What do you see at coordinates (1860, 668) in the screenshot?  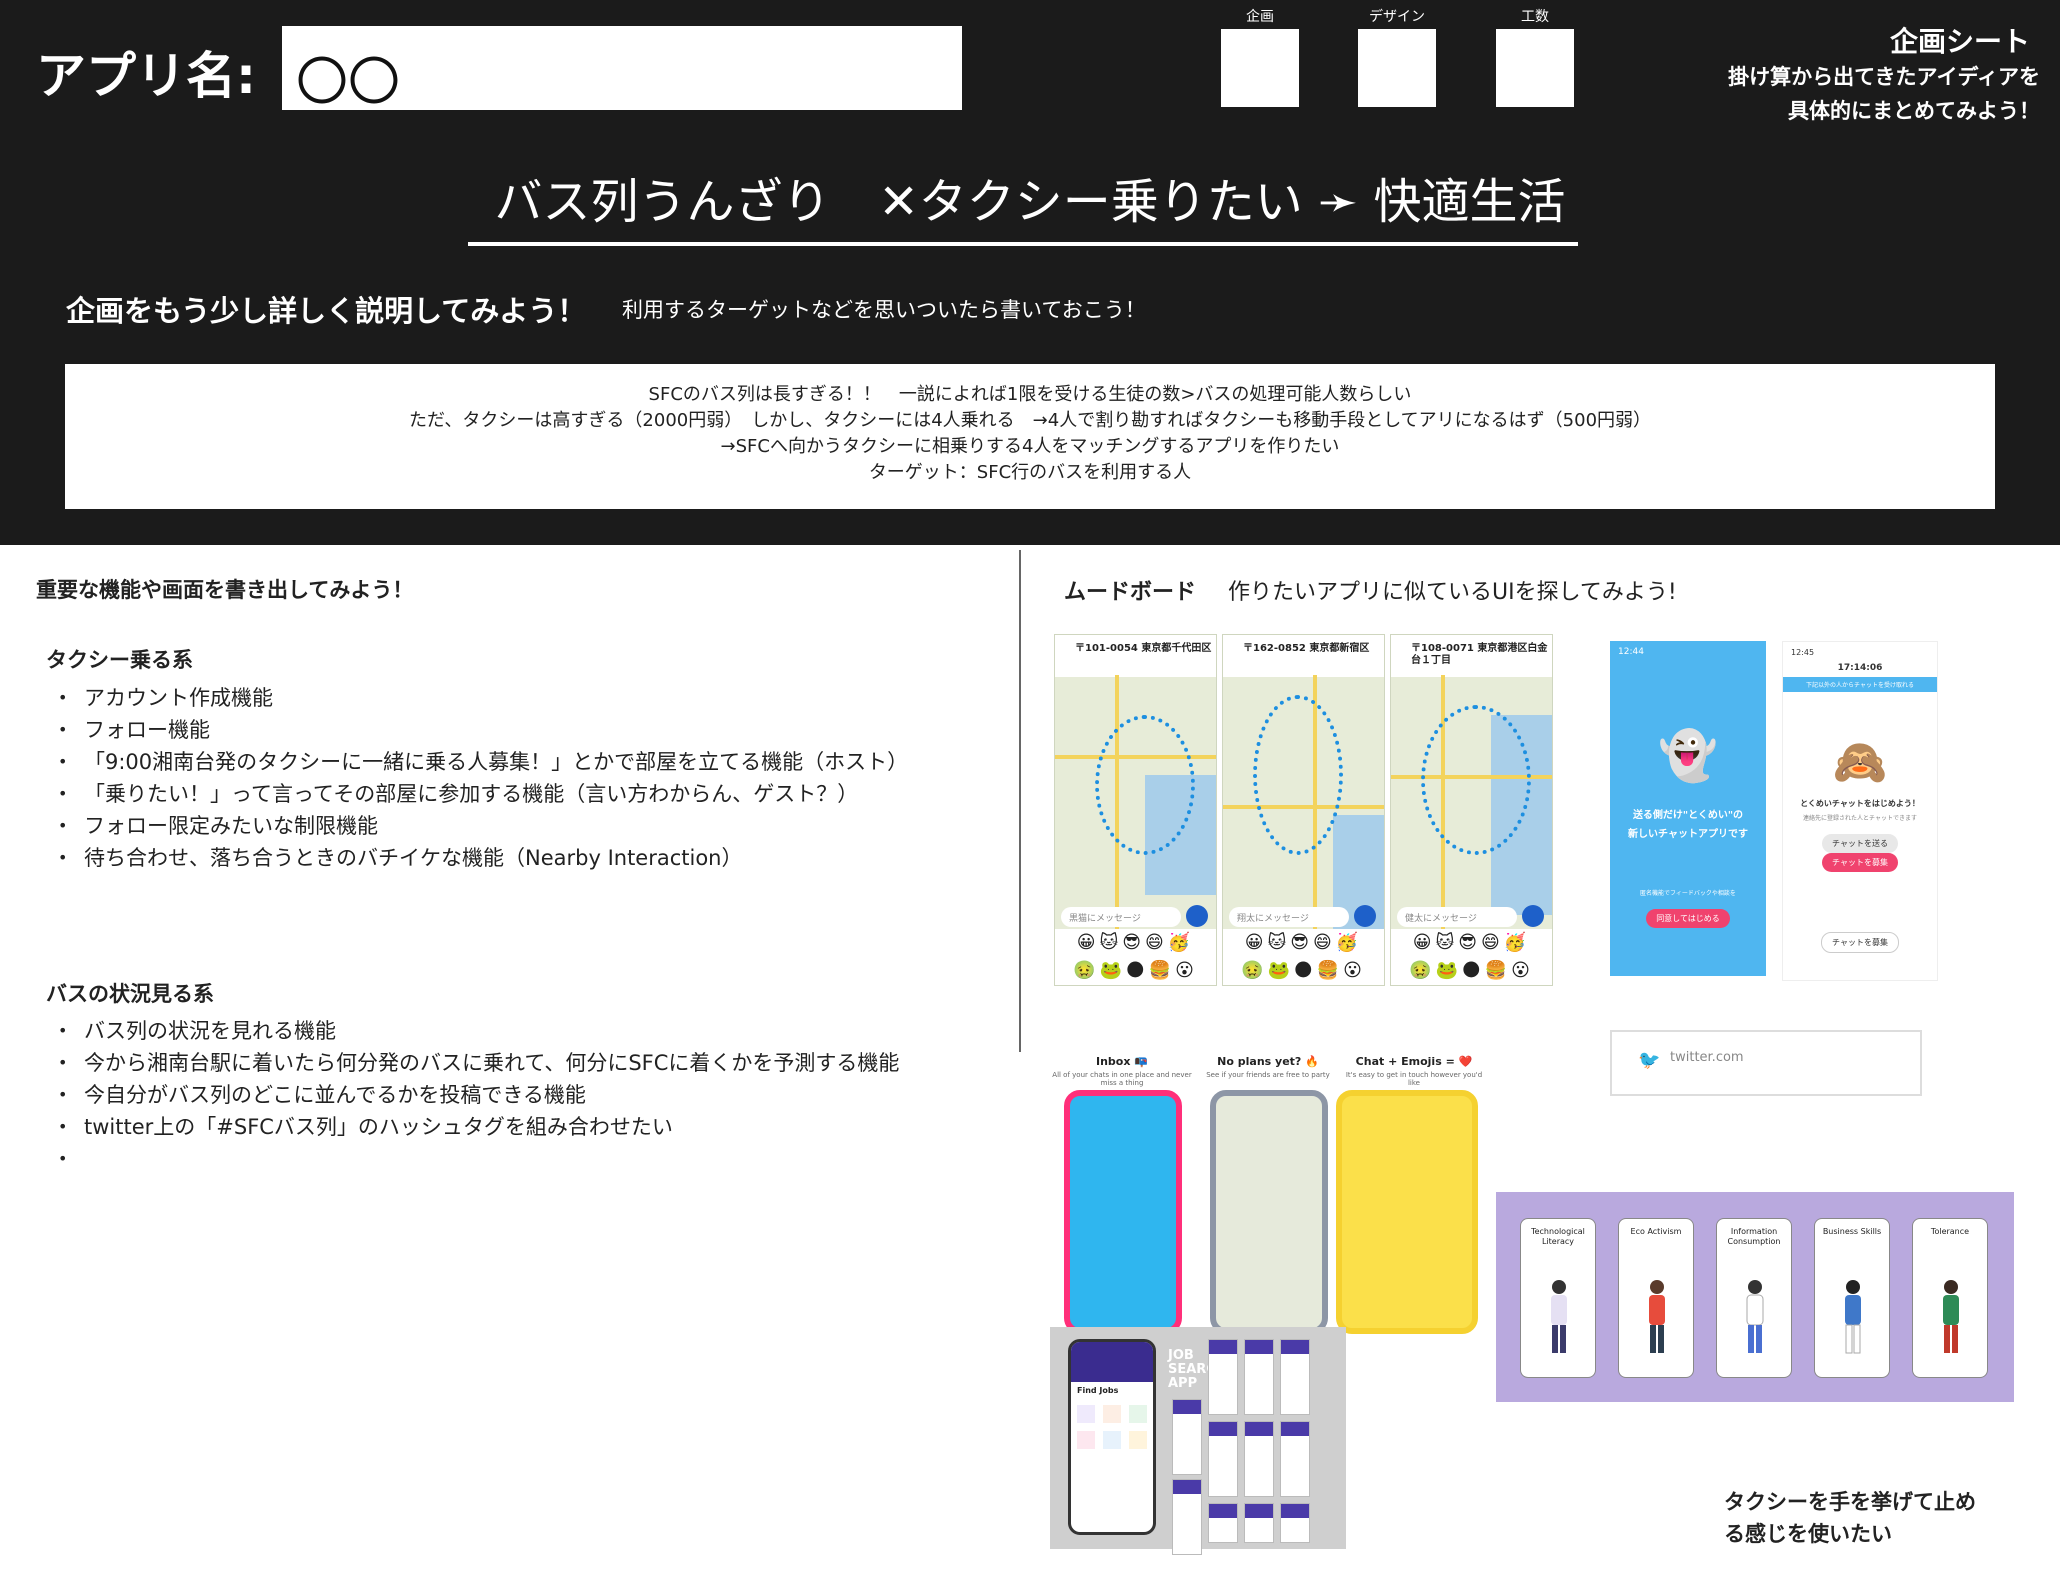 I see `timer-text: 17:14:06` at bounding box center [1860, 668].